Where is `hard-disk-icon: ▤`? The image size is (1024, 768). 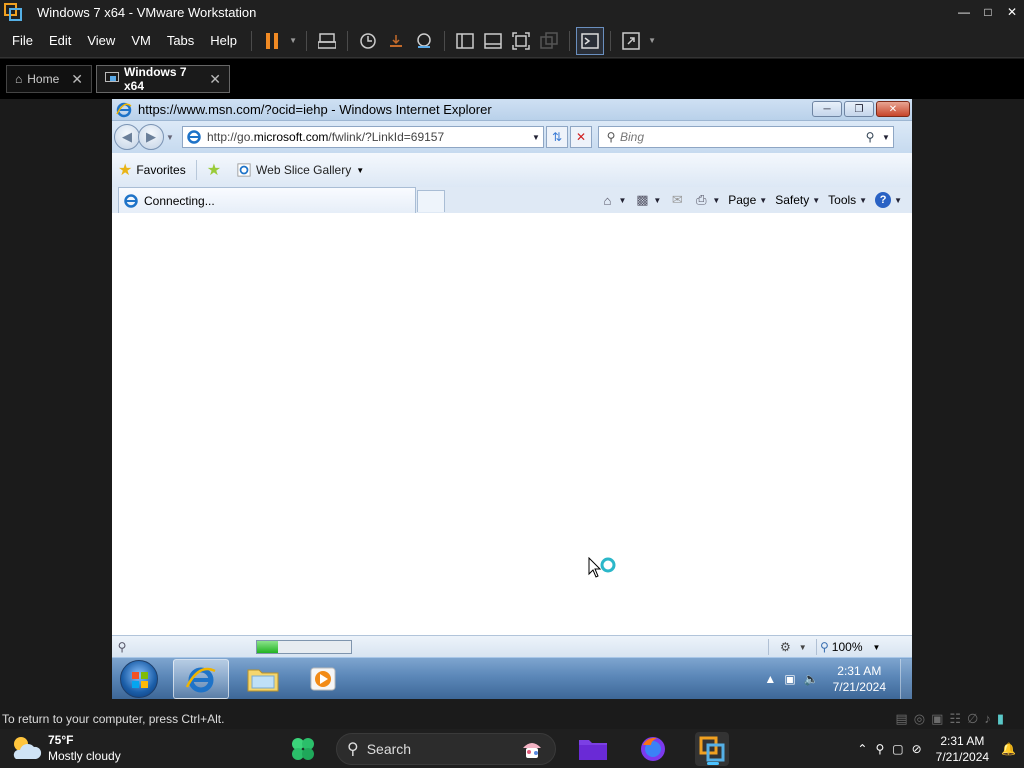 hard-disk-icon: ▤ is located at coordinates (901, 719).